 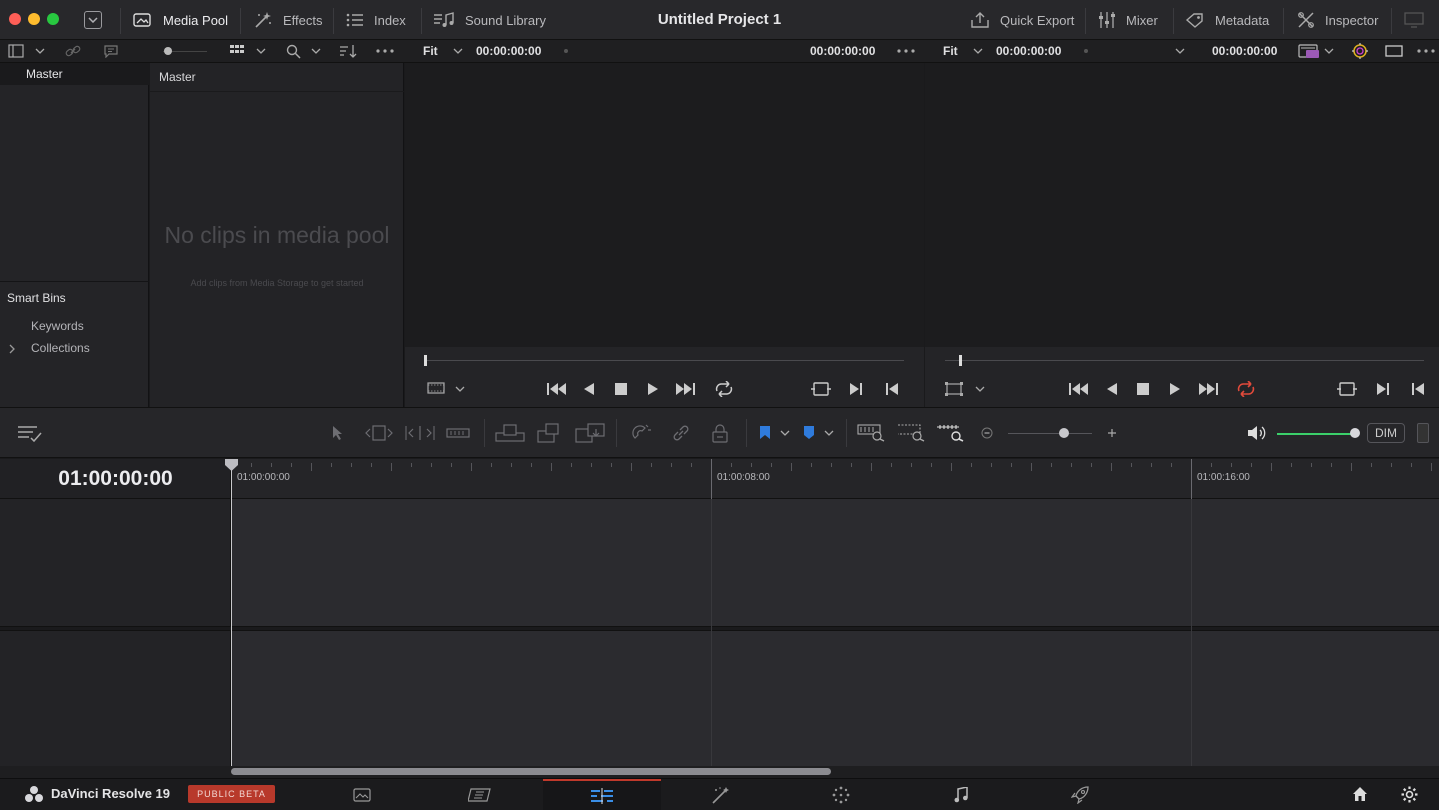 What do you see at coordinates (115, 479) in the screenshot?
I see `timeline-timecode: 01:00:00:00` at bounding box center [115, 479].